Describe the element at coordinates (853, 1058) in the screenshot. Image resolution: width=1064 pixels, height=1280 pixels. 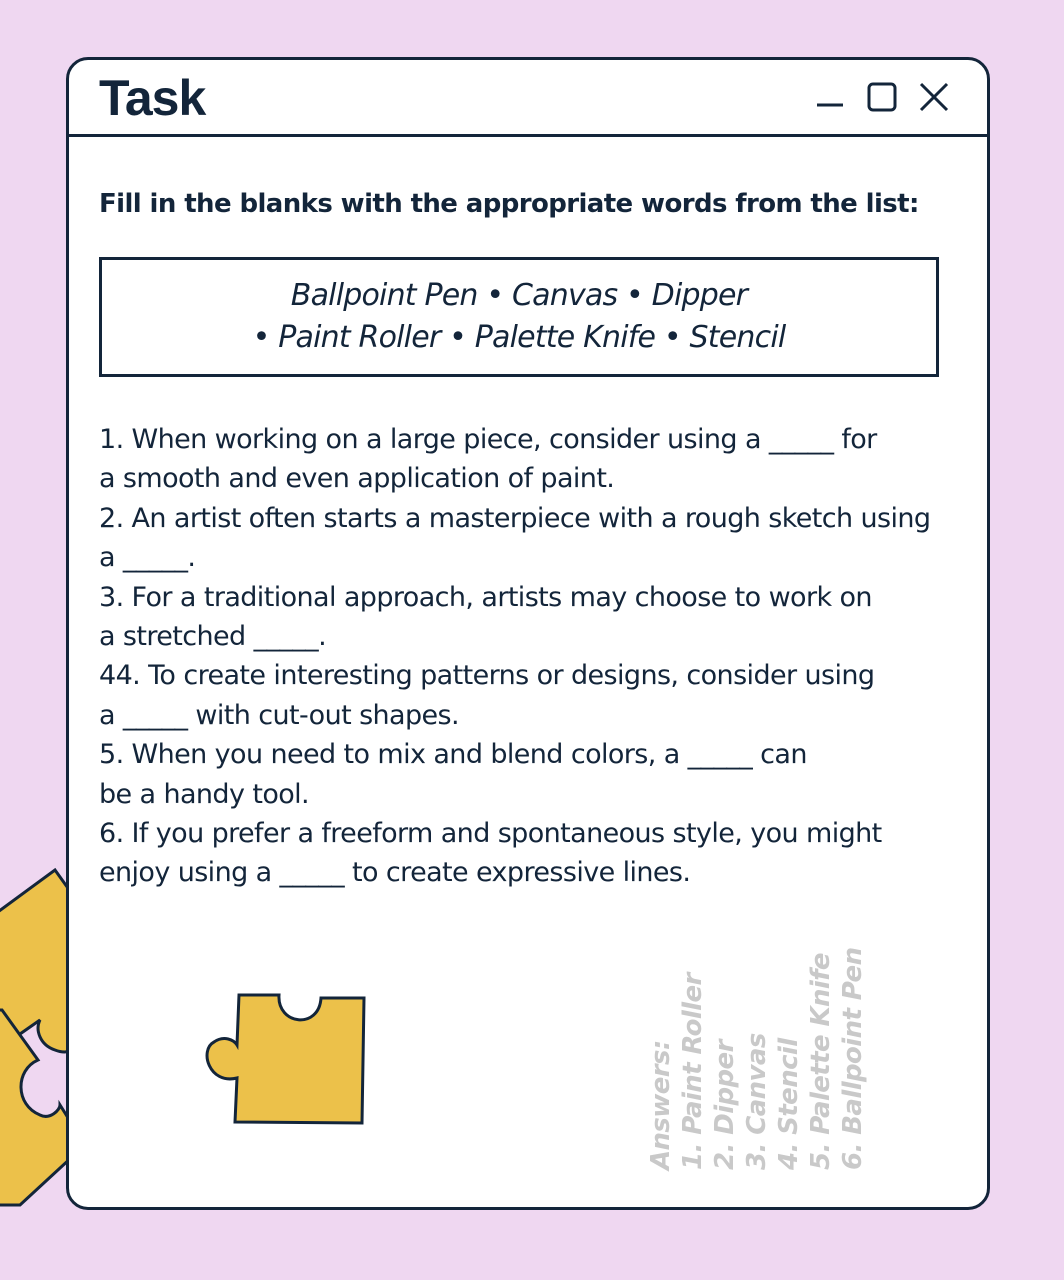
I see `answer-line: 6. Ballpoint Pen` at that location.